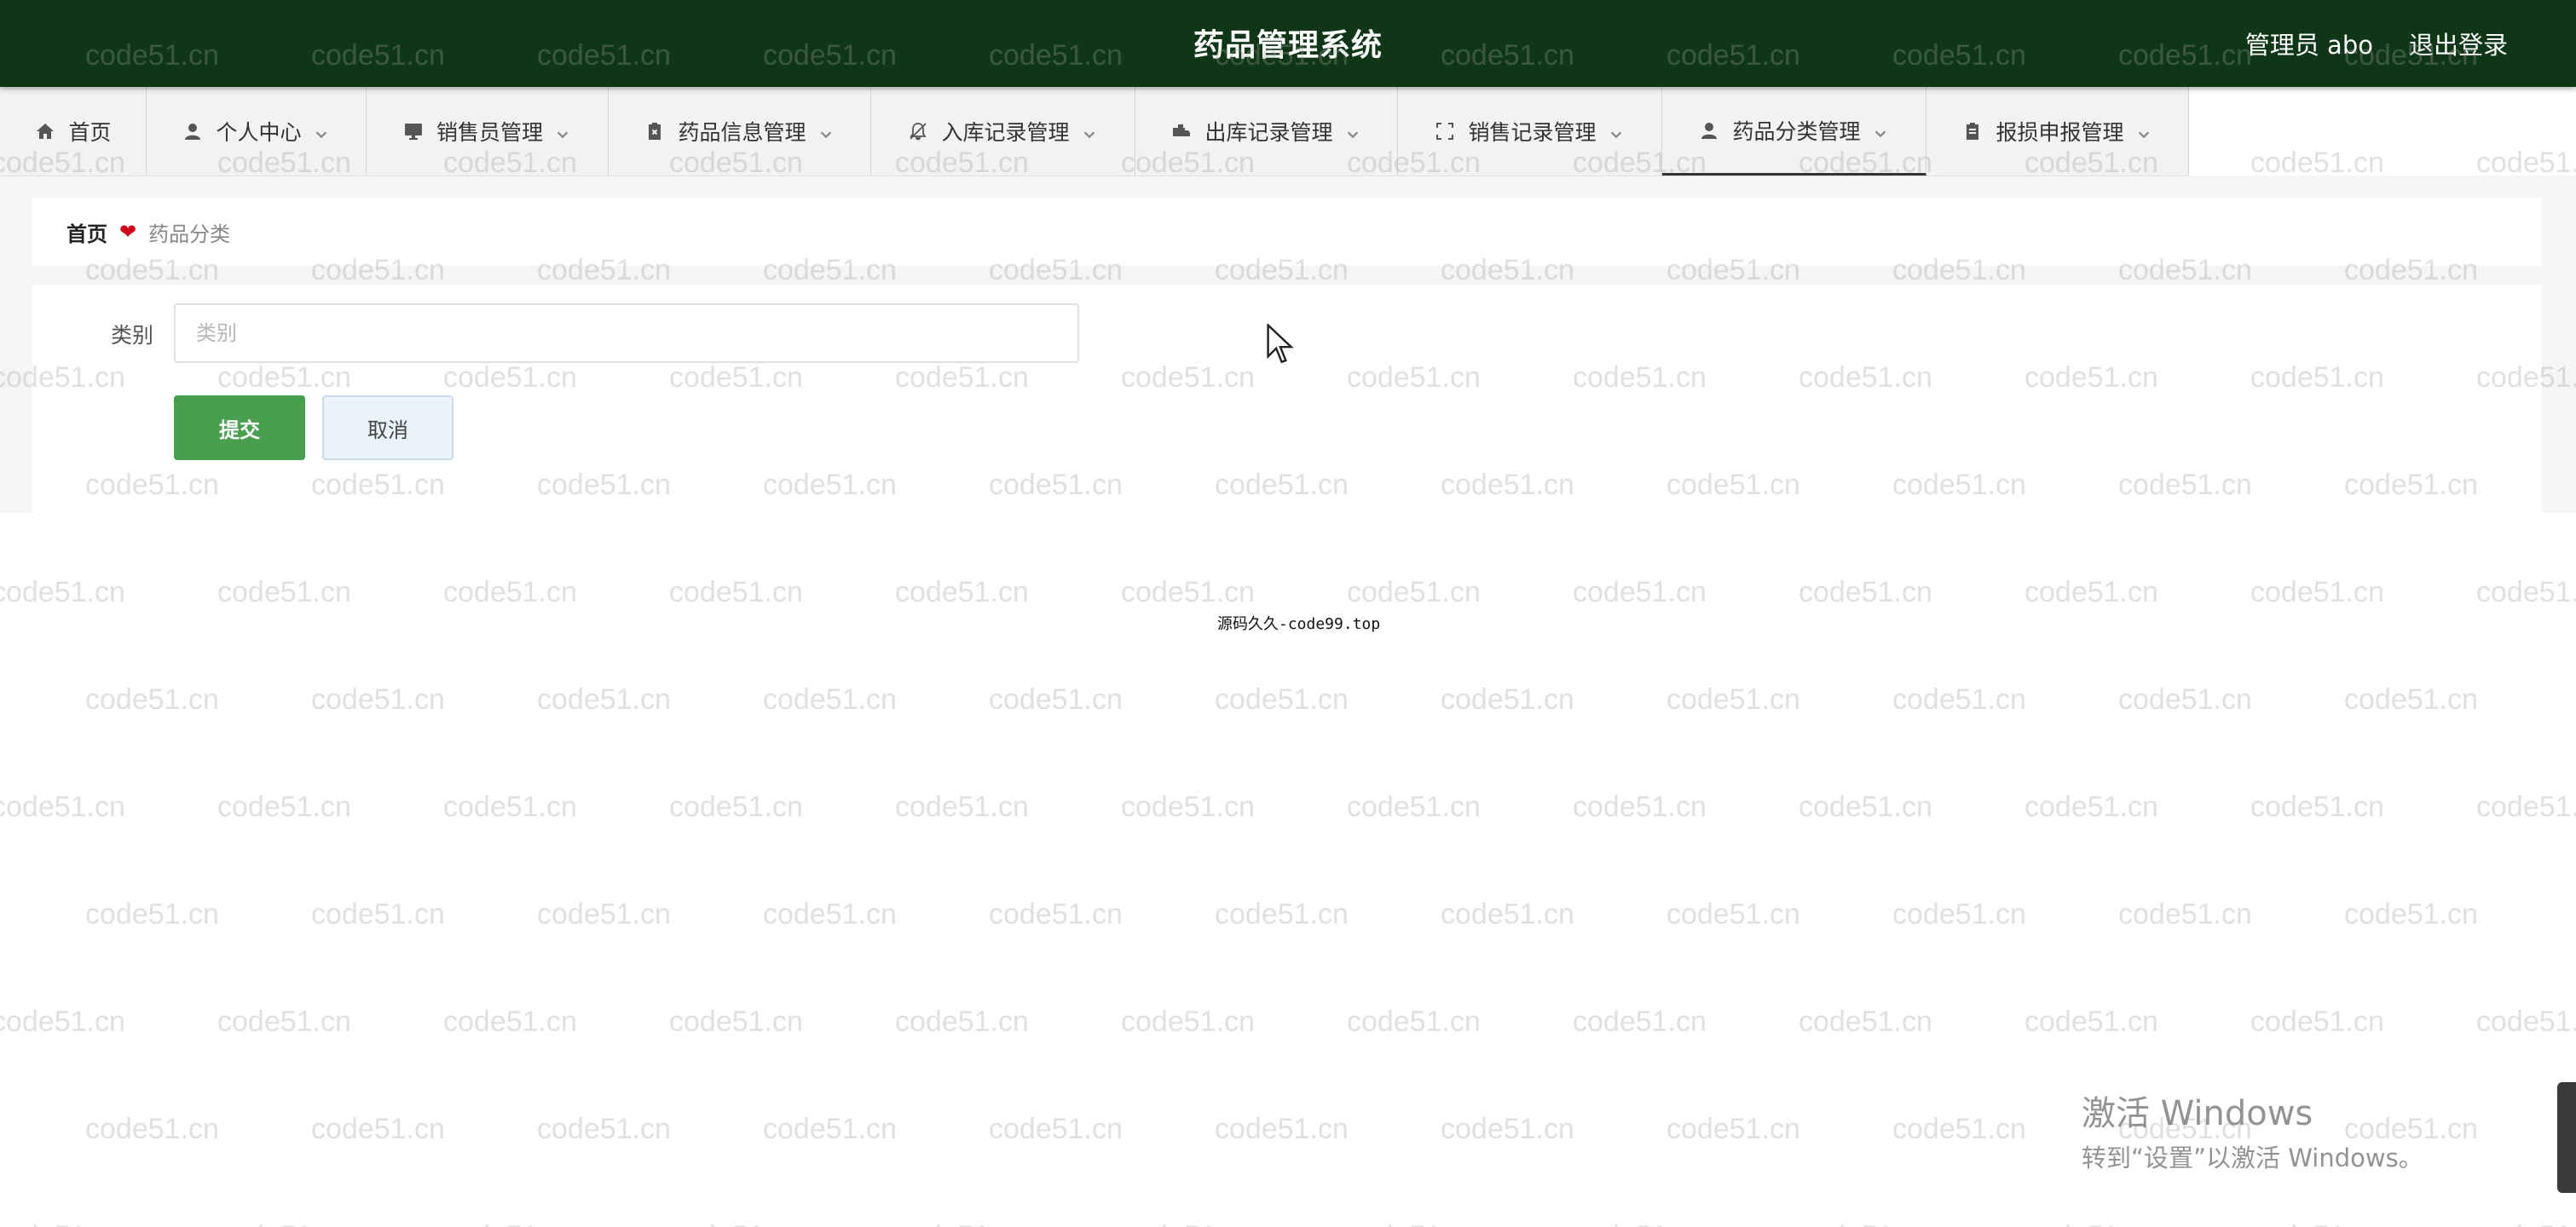 Image resolution: width=2576 pixels, height=1227 pixels. Describe the element at coordinates (655, 131) in the screenshot. I see `clipboard-x-icon` at that location.